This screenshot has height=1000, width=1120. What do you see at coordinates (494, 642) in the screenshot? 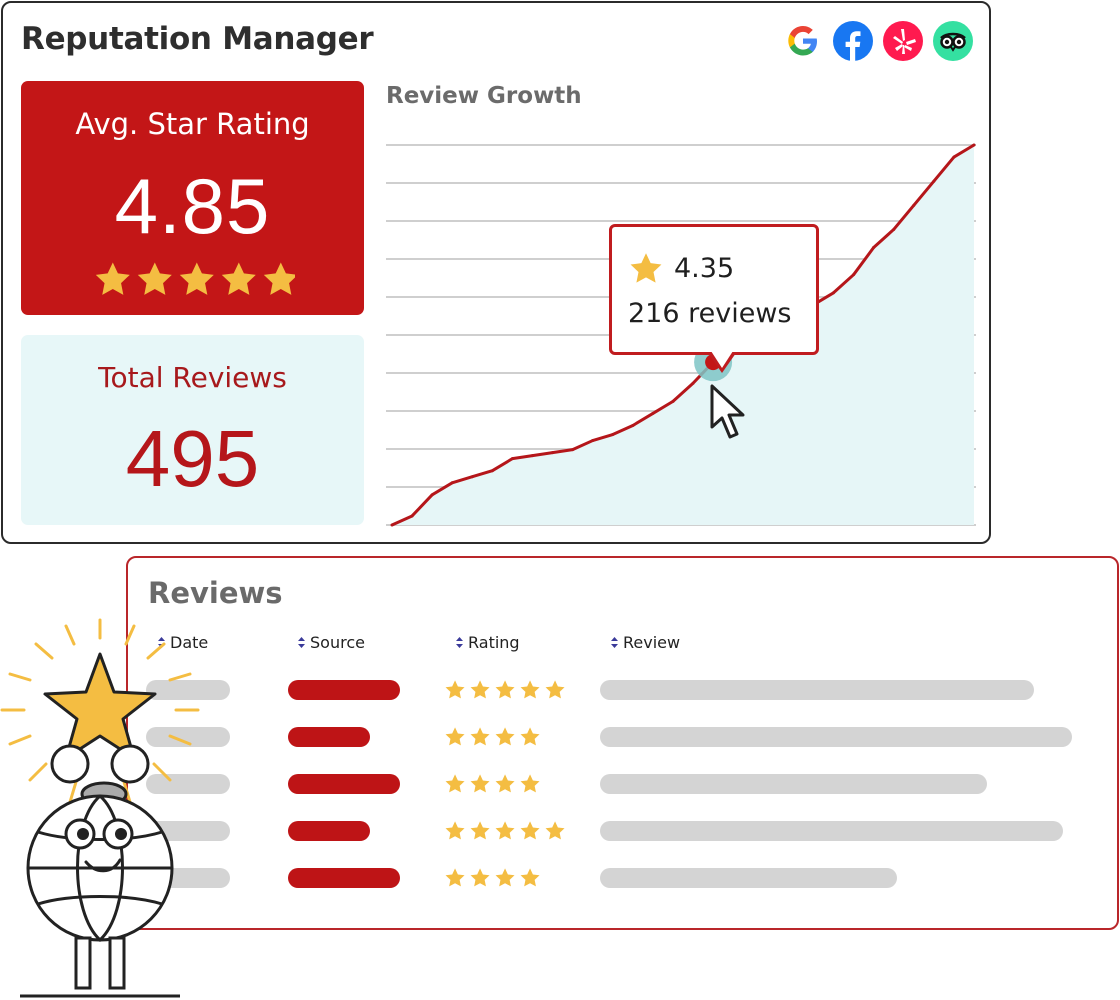
I see `column-header-label: Rating` at bounding box center [494, 642].